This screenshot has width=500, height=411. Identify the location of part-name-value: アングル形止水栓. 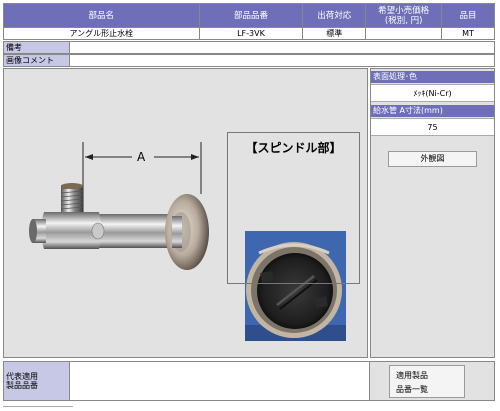
(101, 33).